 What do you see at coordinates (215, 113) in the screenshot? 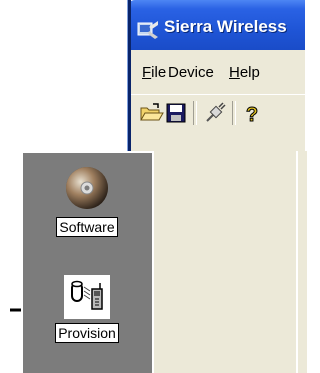
I see `plug-connect-icon` at bounding box center [215, 113].